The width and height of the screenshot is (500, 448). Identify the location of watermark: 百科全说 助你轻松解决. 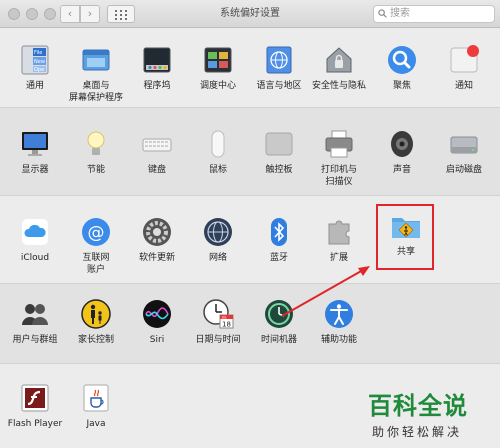
(432, 415).